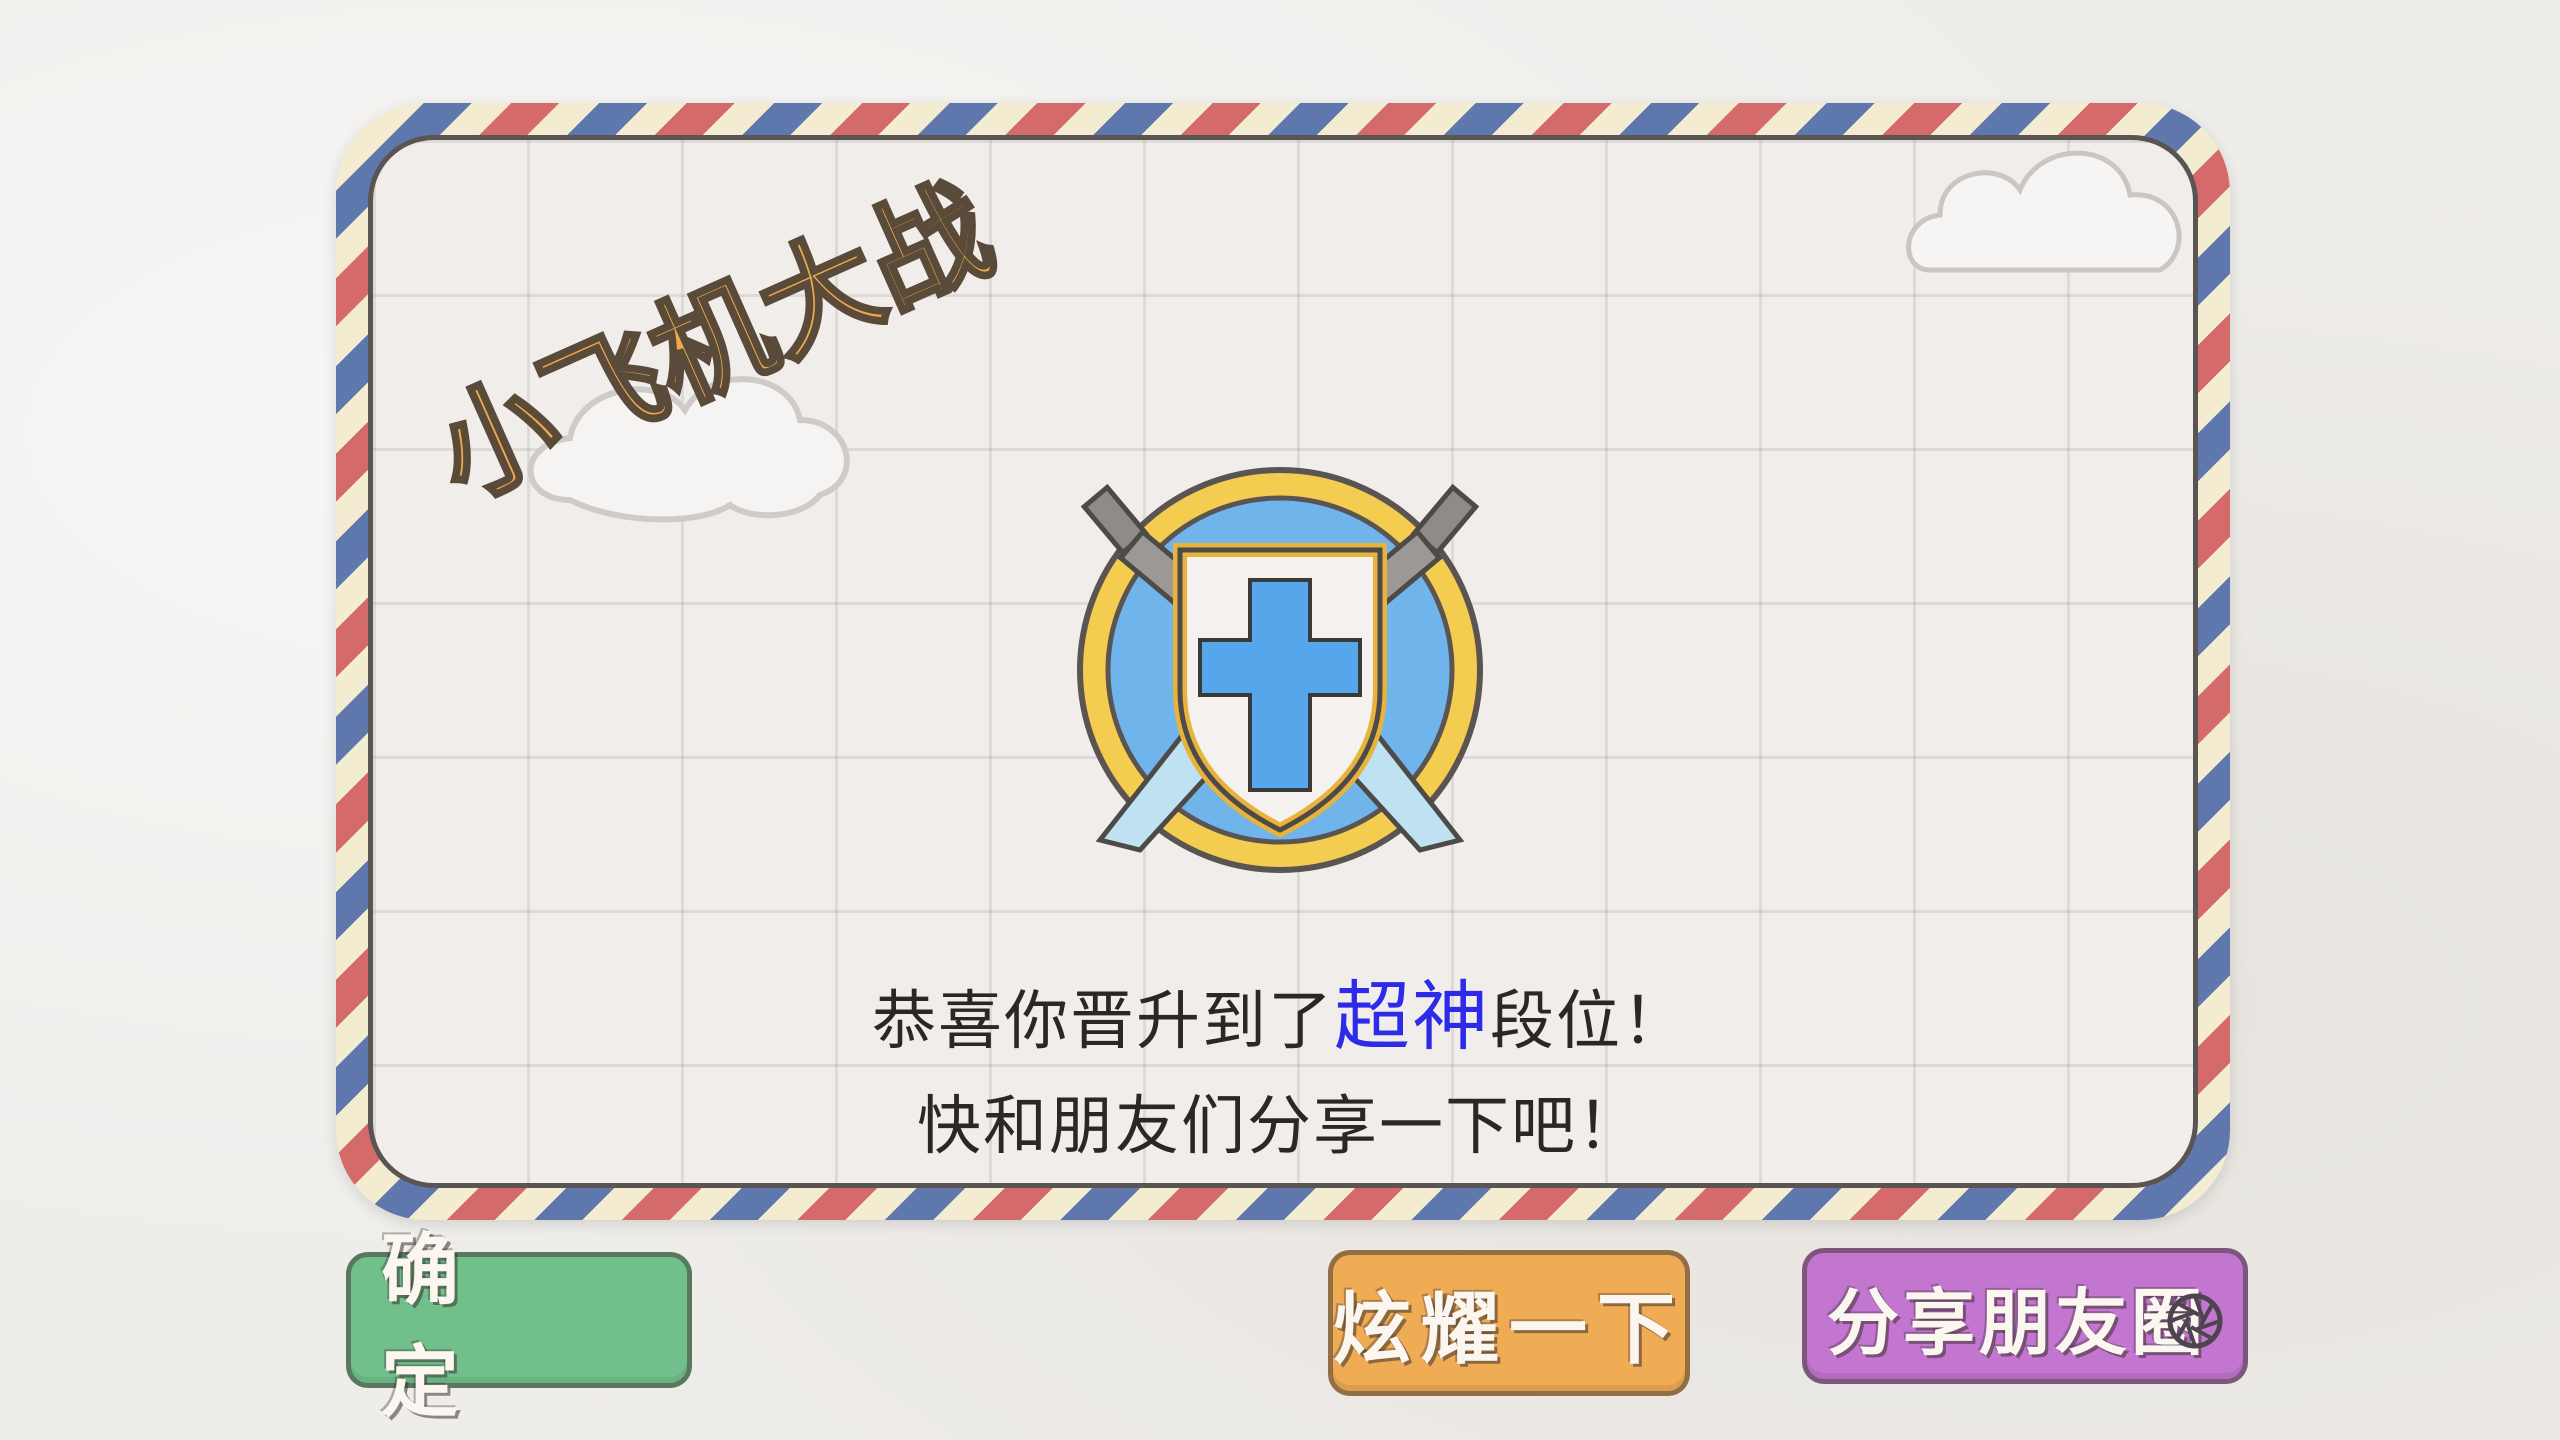 The image size is (2560, 1440). Describe the element at coordinates (1412, 1016) in the screenshot. I see `rank-name: 超神` at that location.